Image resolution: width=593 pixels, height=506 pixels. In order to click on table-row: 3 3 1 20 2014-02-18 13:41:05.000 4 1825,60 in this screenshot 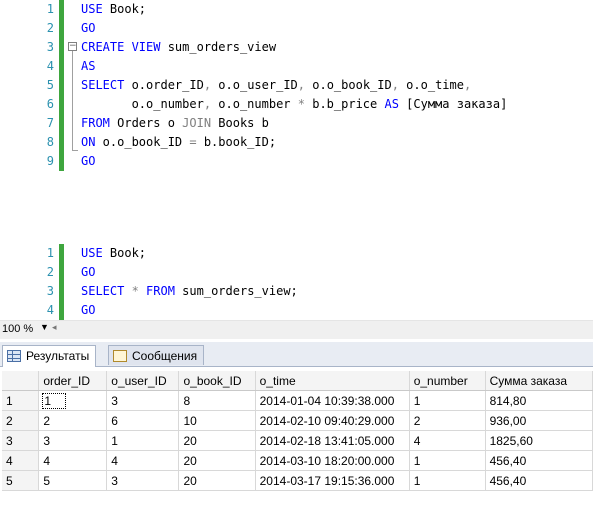, I will do `click(297, 440)`.